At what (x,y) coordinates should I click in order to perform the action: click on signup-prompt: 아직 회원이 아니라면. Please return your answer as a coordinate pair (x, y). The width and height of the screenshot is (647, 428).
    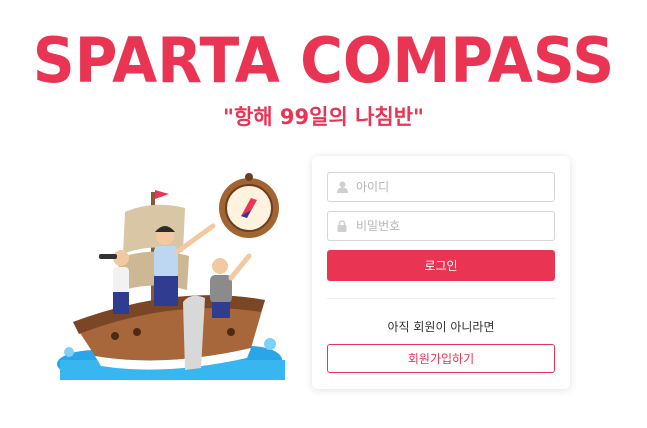
    Looking at the image, I should click on (441, 327).